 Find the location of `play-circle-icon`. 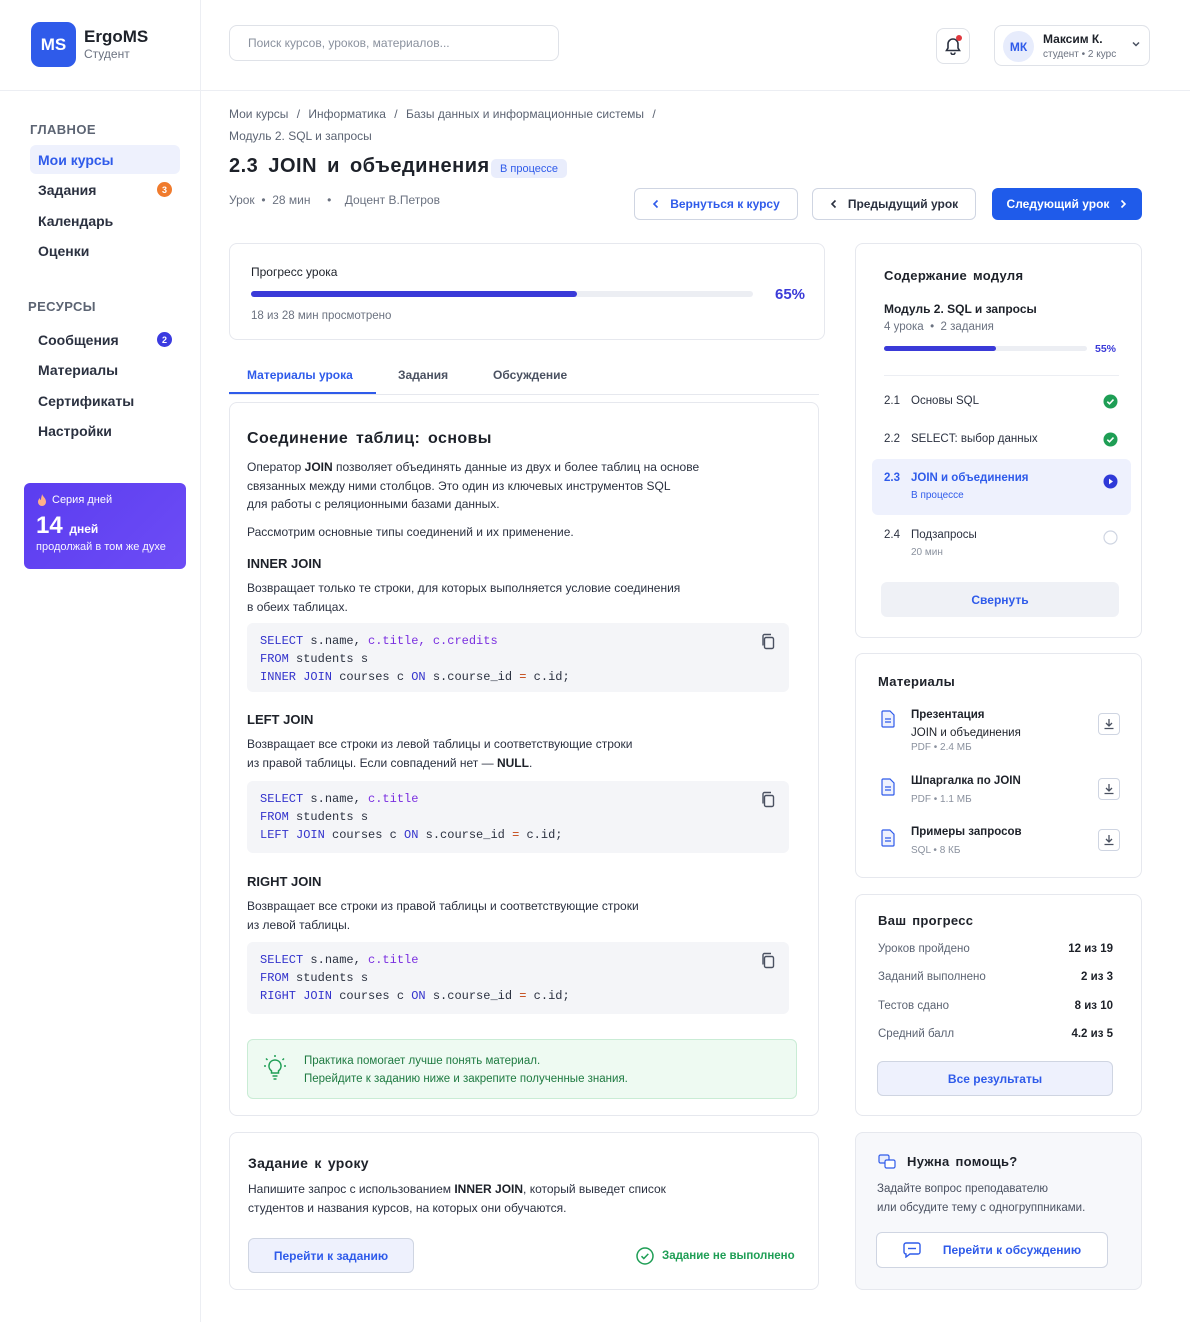

play-circle-icon is located at coordinates (1110, 481).